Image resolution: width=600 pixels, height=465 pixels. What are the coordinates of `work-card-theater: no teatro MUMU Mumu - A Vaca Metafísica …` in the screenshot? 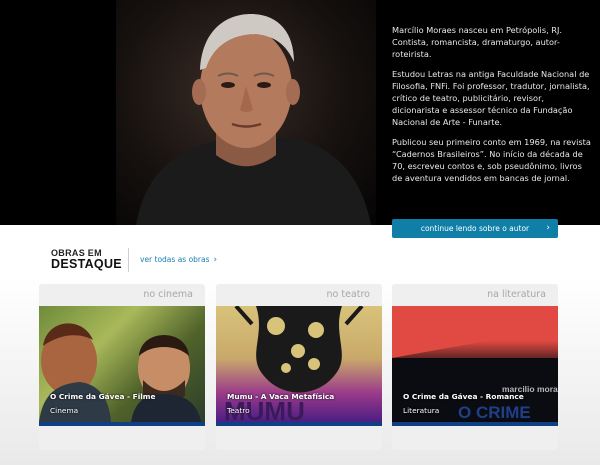 It's located at (299, 367).